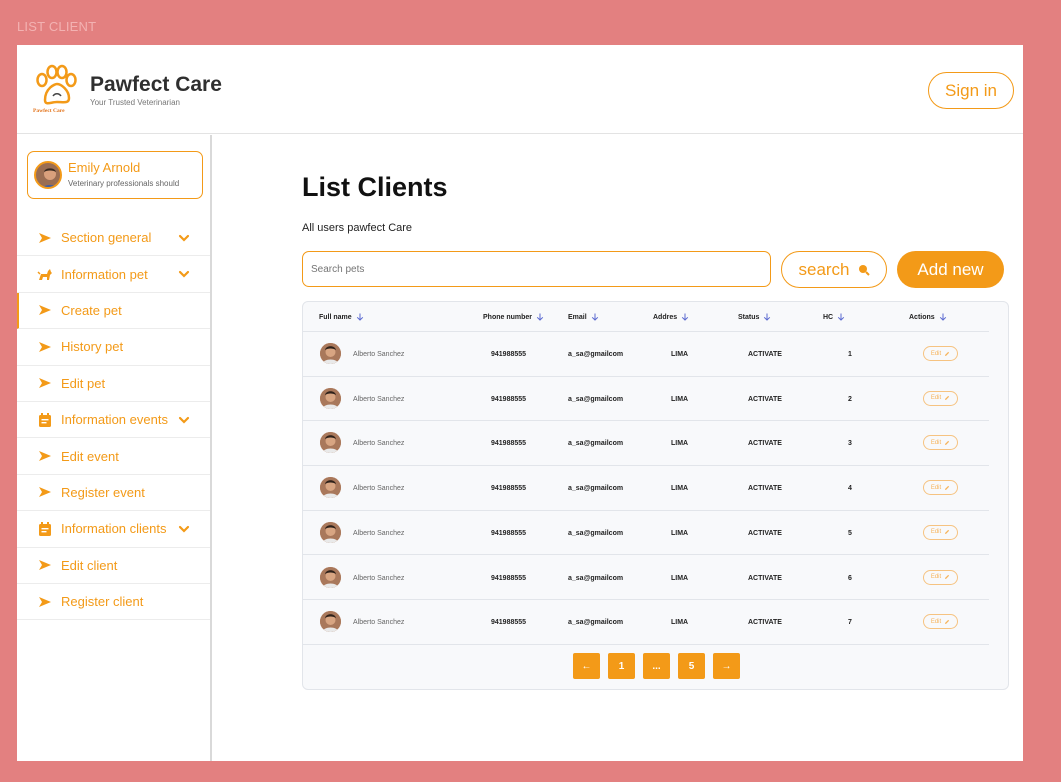  What do you see at coordinates (621, 666) in the screenshot?
I see `page-button-1: 1` at bounding box center [621, 666].